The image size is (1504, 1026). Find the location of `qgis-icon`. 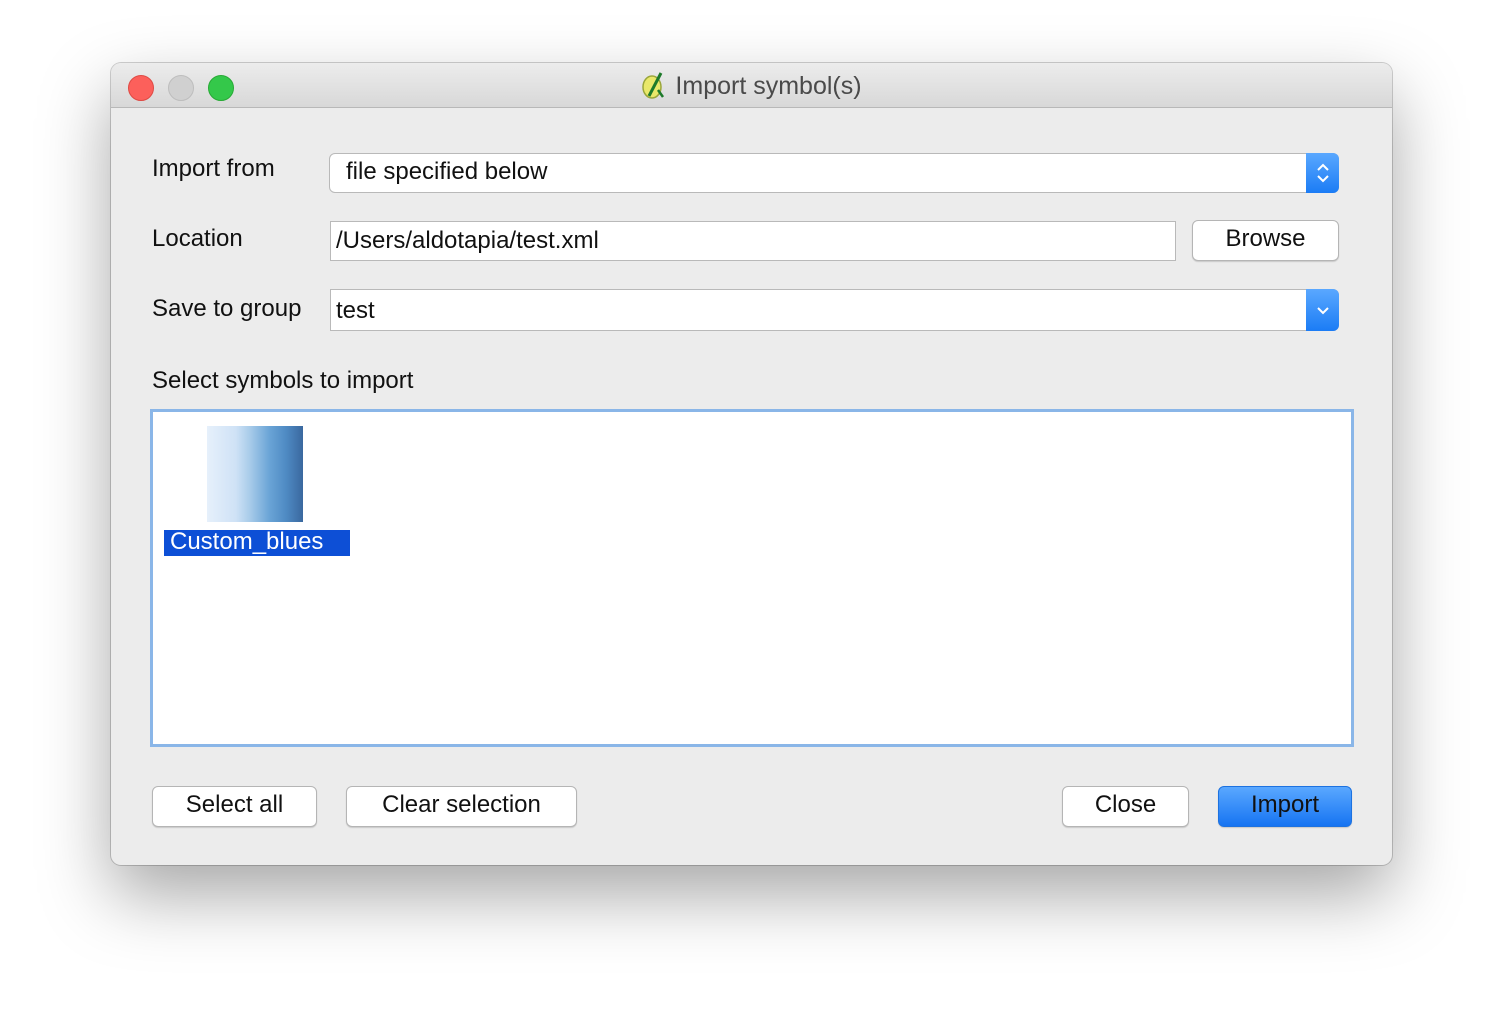

qgis-icon is located at coordinates (654, 84).